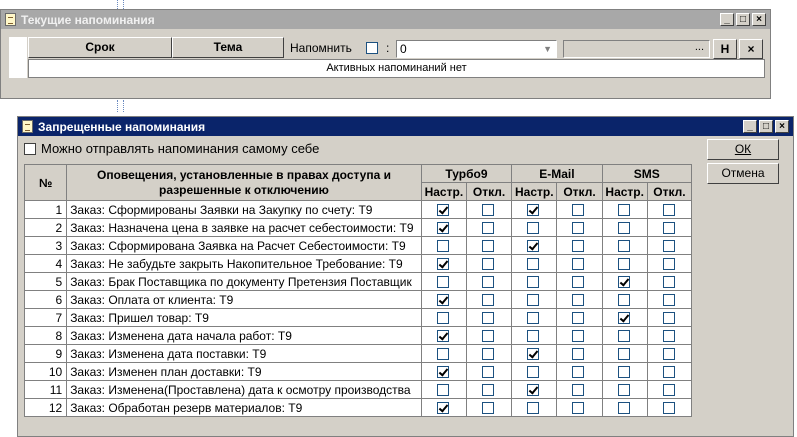 Image resolution: width=797 pixels, height=437 pixels. I want to click on turbo9-setting-header: Настр., so click(443, 191).